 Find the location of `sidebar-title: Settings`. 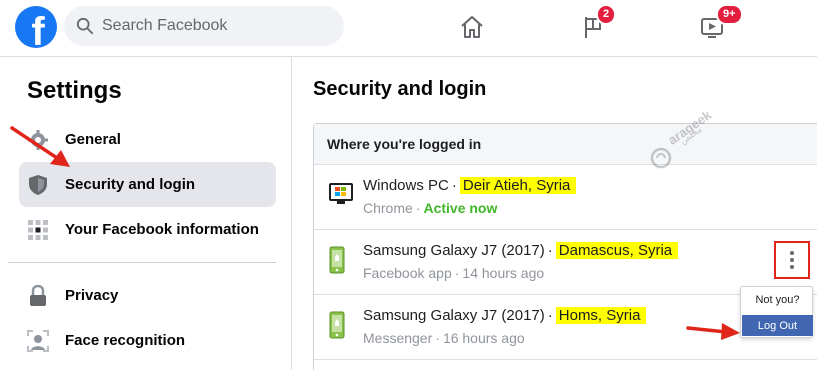

sidebar-title: Settings is located at coordinates (74, 90).